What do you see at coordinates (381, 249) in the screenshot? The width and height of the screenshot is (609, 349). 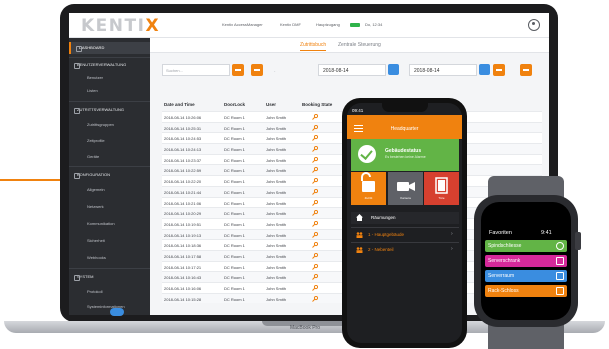 I see `evacuation-item-label: 2 - Nebenteil` at bounding box center [381, 249].